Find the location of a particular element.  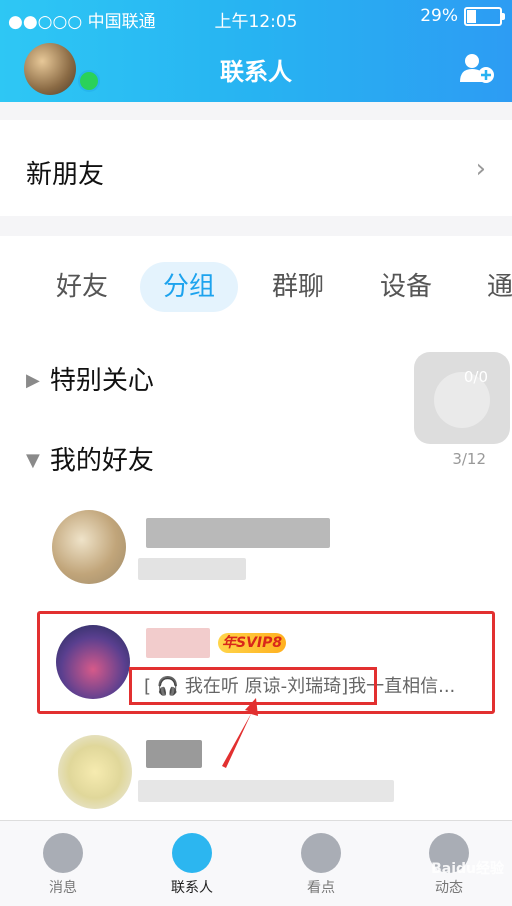

tabbar-messages: 消息 is located at coordinates (63, 859).